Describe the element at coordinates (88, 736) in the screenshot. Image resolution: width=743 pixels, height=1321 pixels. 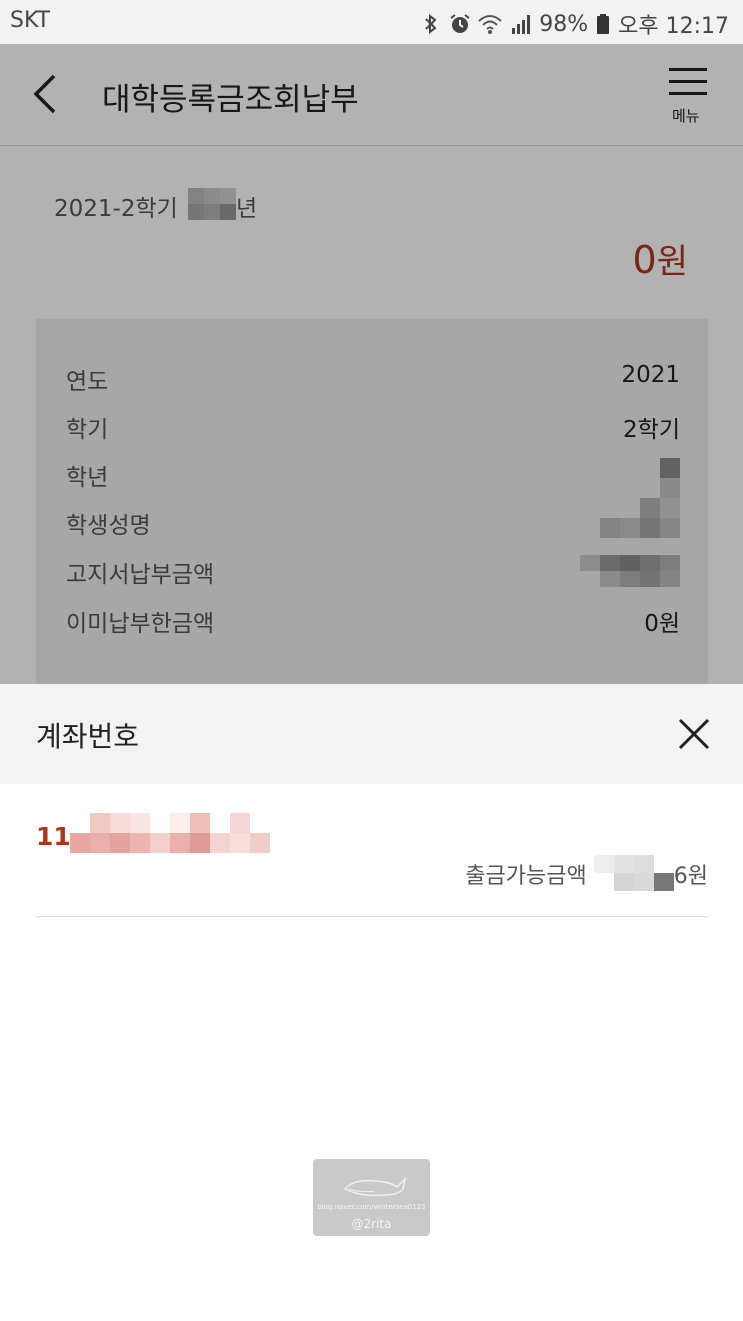
I see `sheet-title: 계좌번호` at that location.